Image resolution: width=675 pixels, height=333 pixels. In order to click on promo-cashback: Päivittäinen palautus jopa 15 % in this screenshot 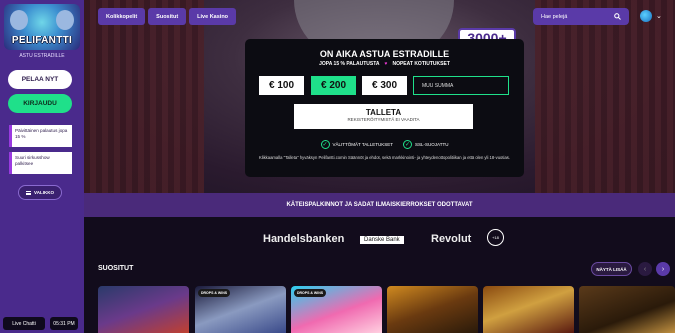, I will do `click(40, 136)`.